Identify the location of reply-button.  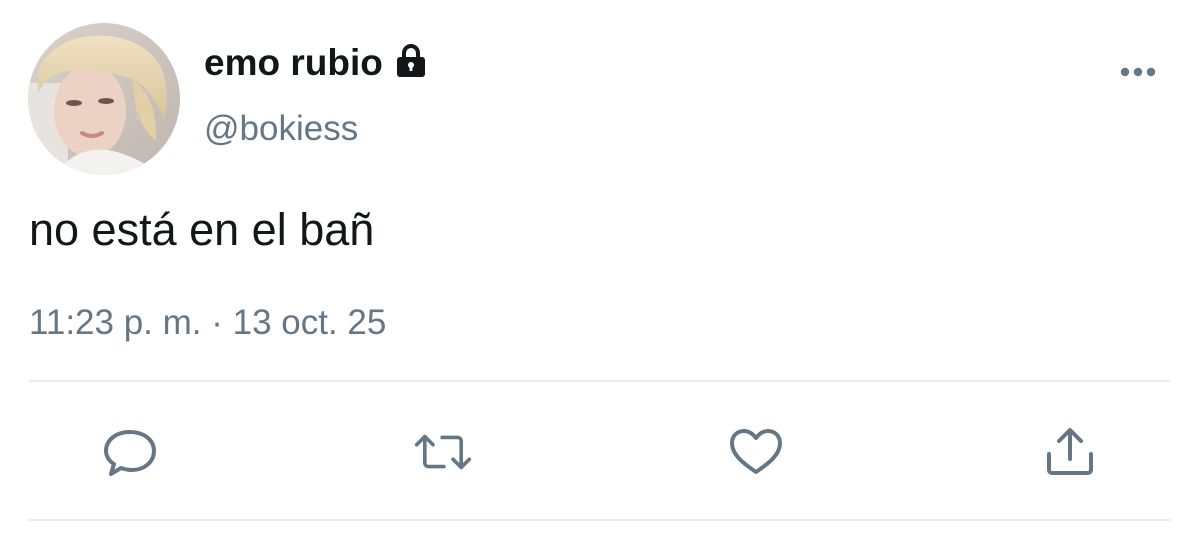
(130, 452).